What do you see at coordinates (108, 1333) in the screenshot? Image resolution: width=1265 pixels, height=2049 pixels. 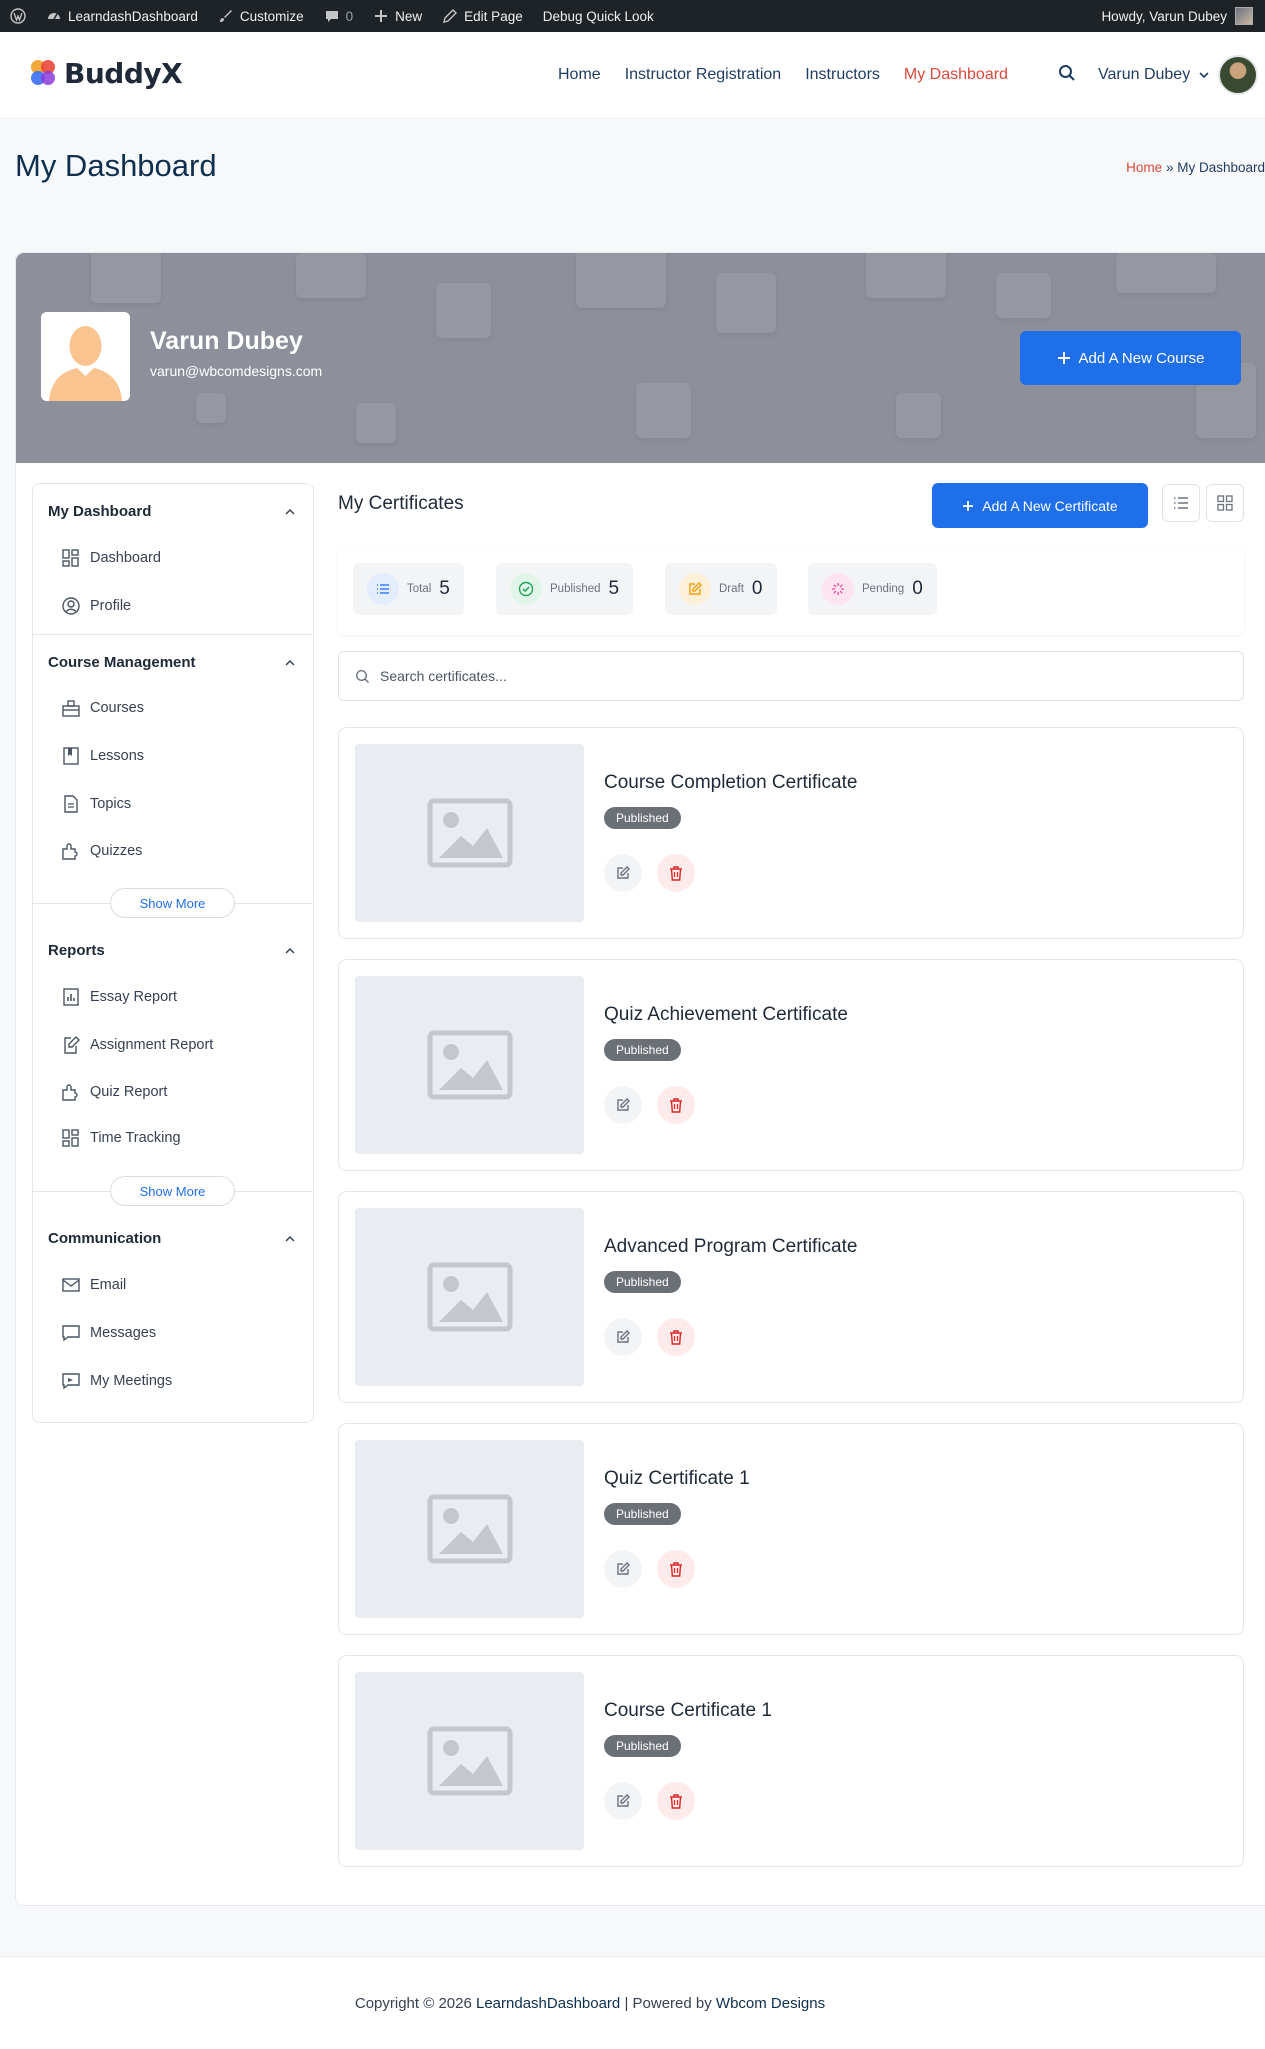 I see `sidebar-item-messages: Messages` at bounding box center [108, 1333].